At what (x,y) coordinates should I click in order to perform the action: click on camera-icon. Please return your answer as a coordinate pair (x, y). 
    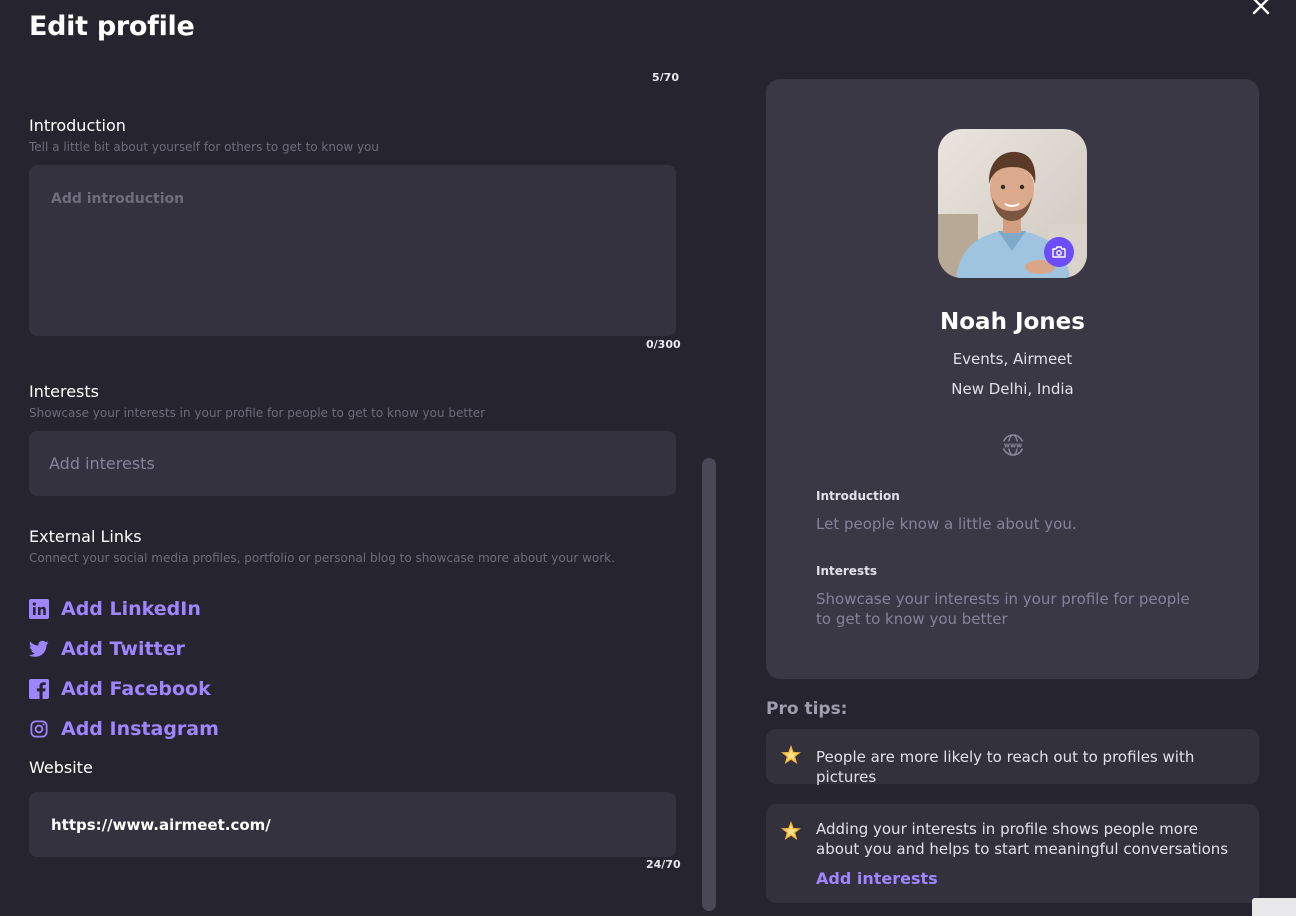
    Looking at the image, I should click on (1059, 252).